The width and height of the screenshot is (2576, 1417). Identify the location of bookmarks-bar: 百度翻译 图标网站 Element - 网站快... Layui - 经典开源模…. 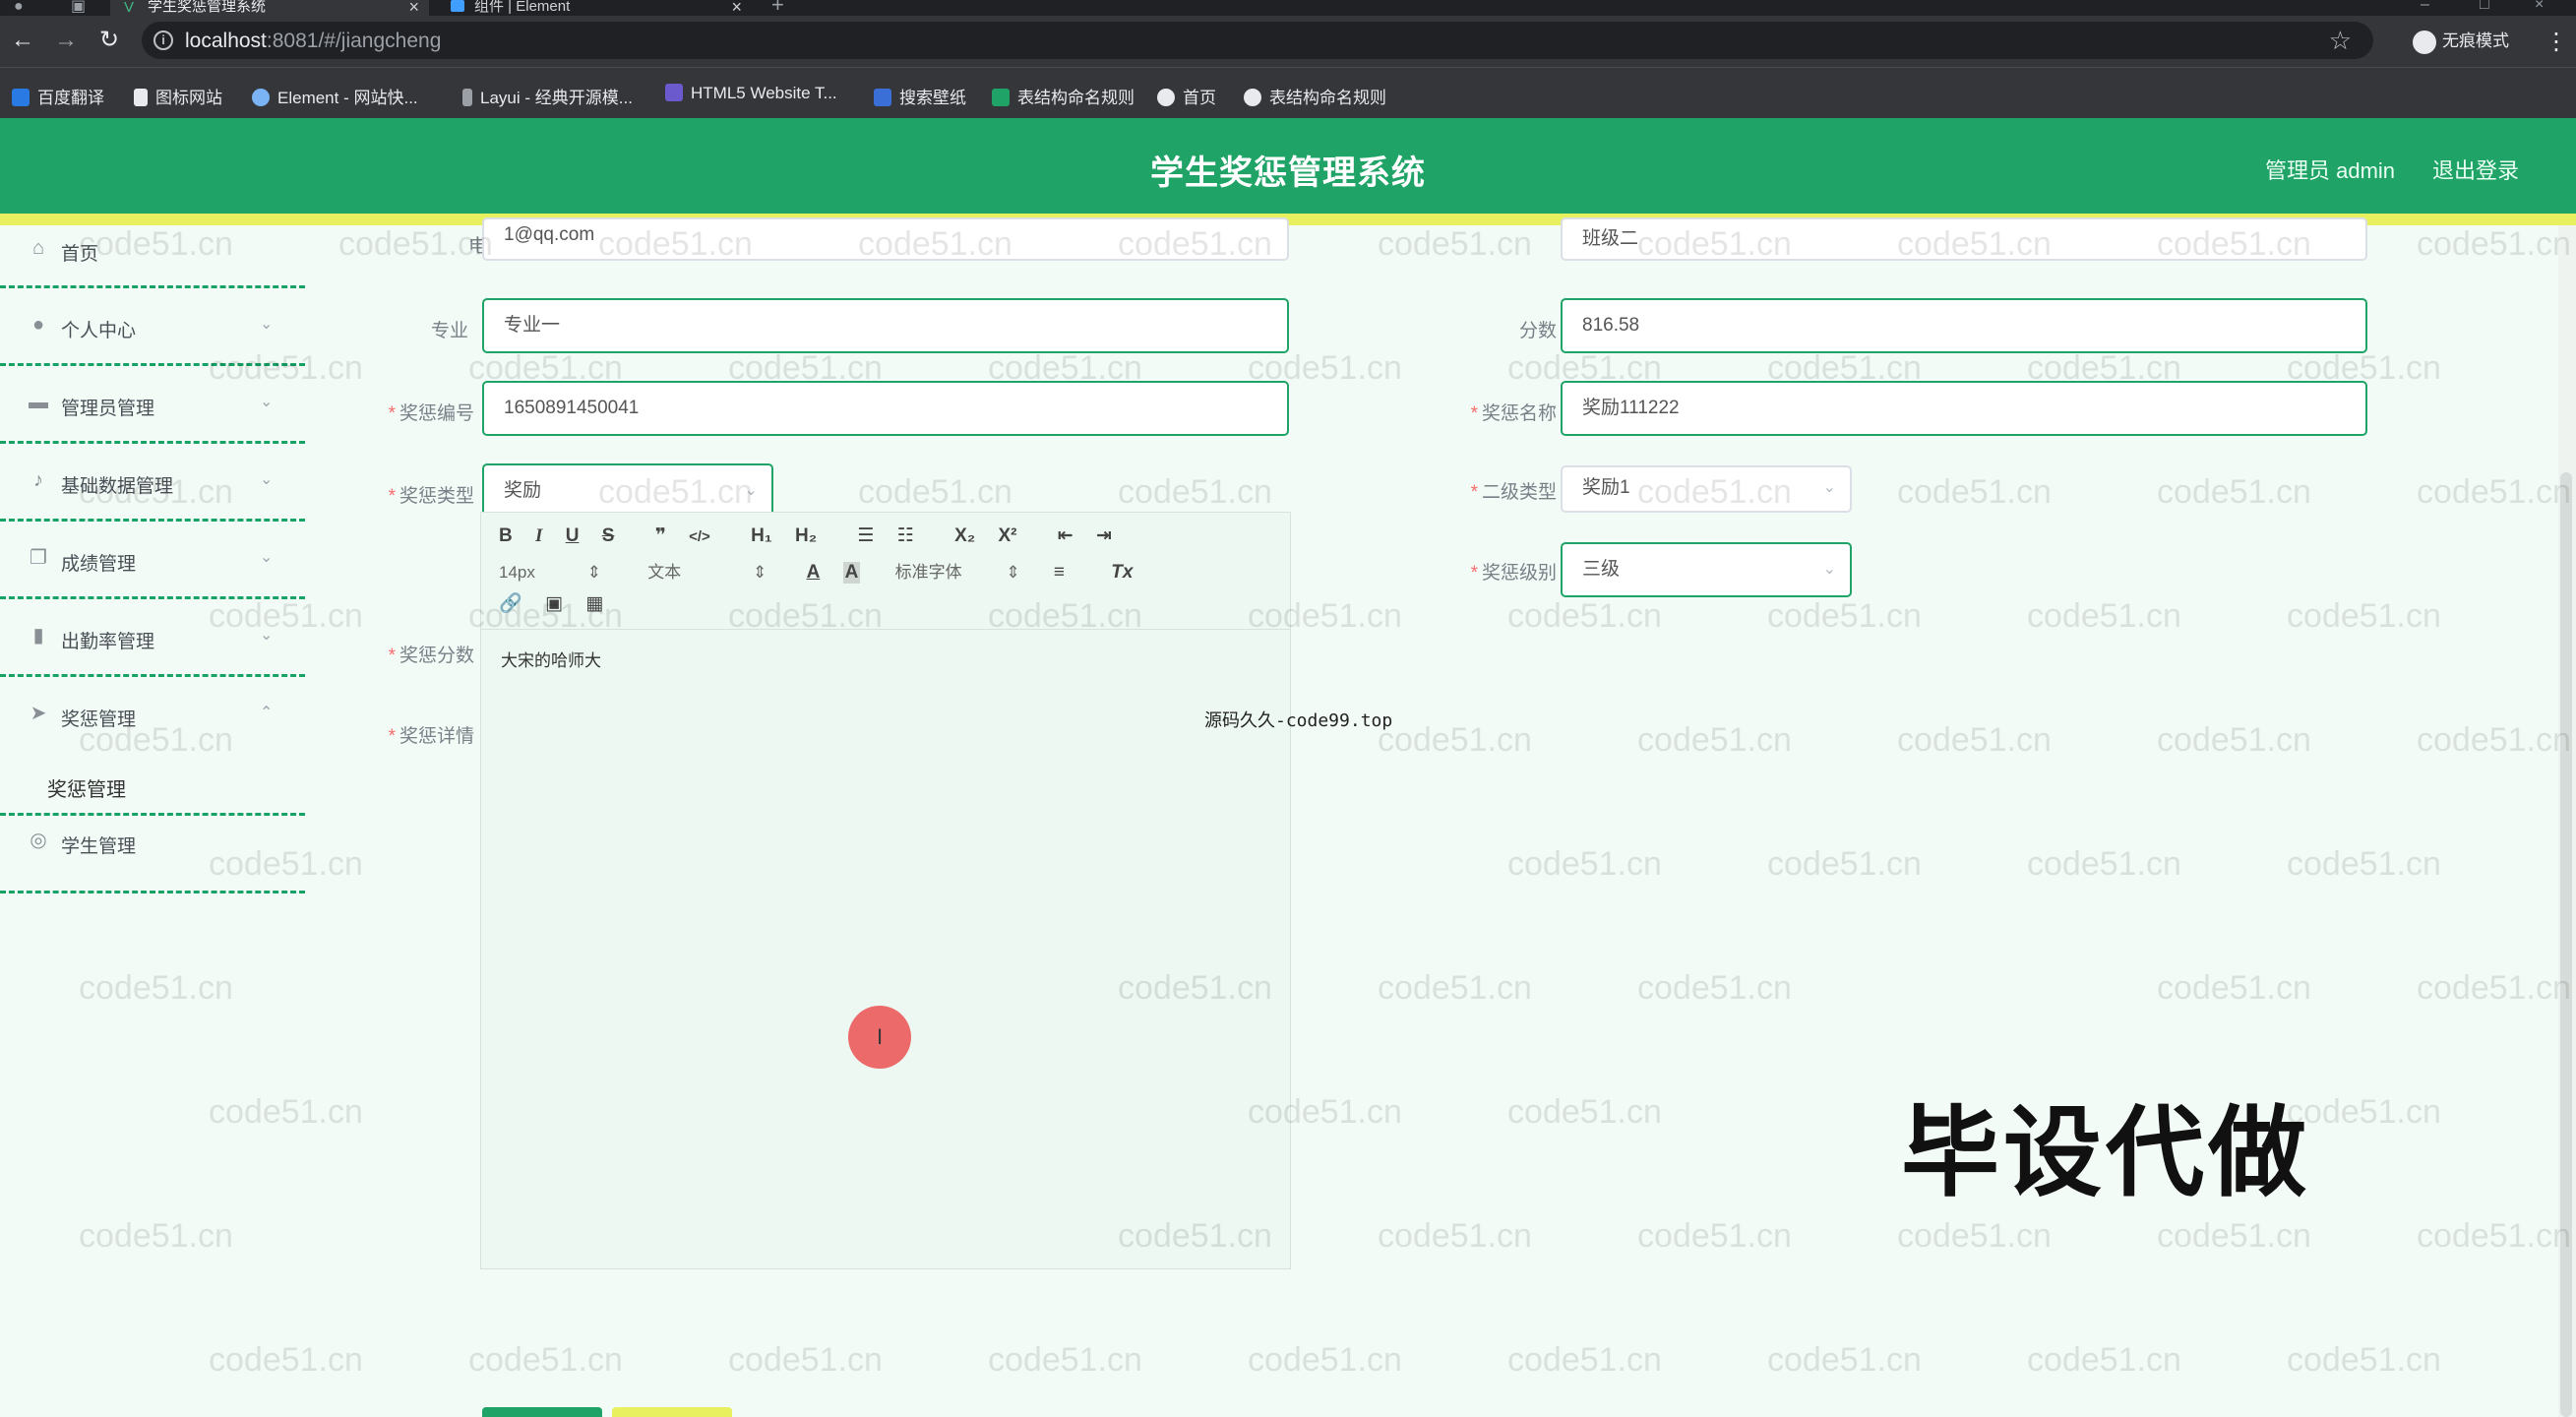
(1288, 92).